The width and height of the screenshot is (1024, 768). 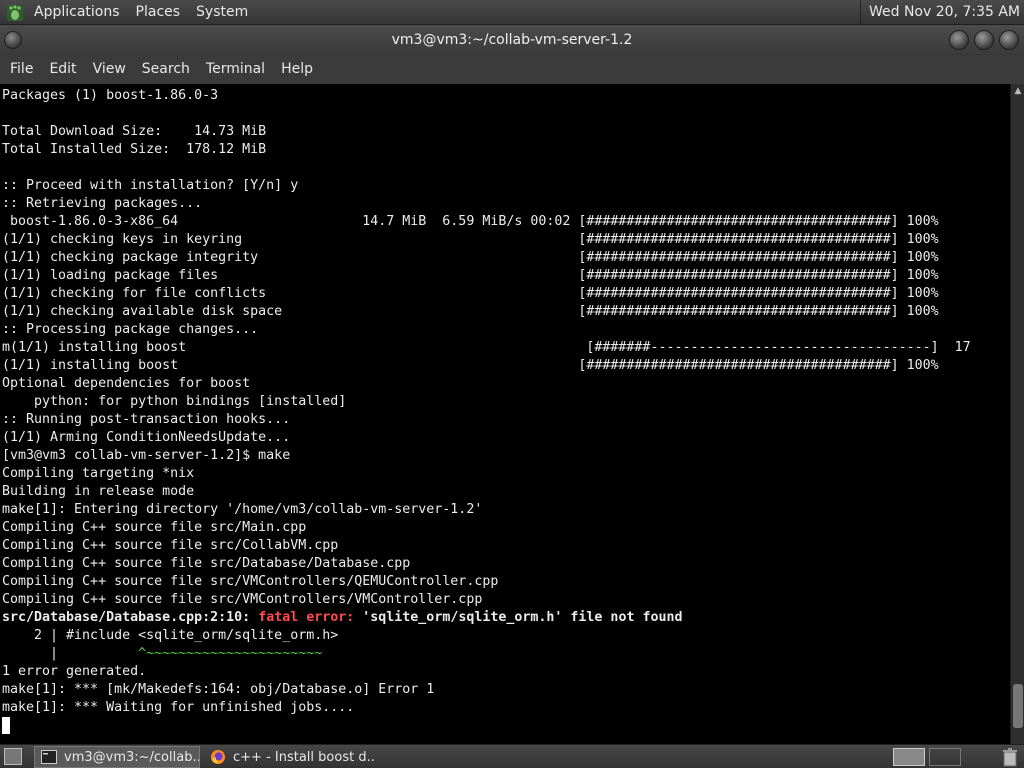 What do you see at coordinates (110, 95) in the screenshot?
I see `terminal-line: Packages (1) boost-1.86.0-3` at bounding box center [110, 95].